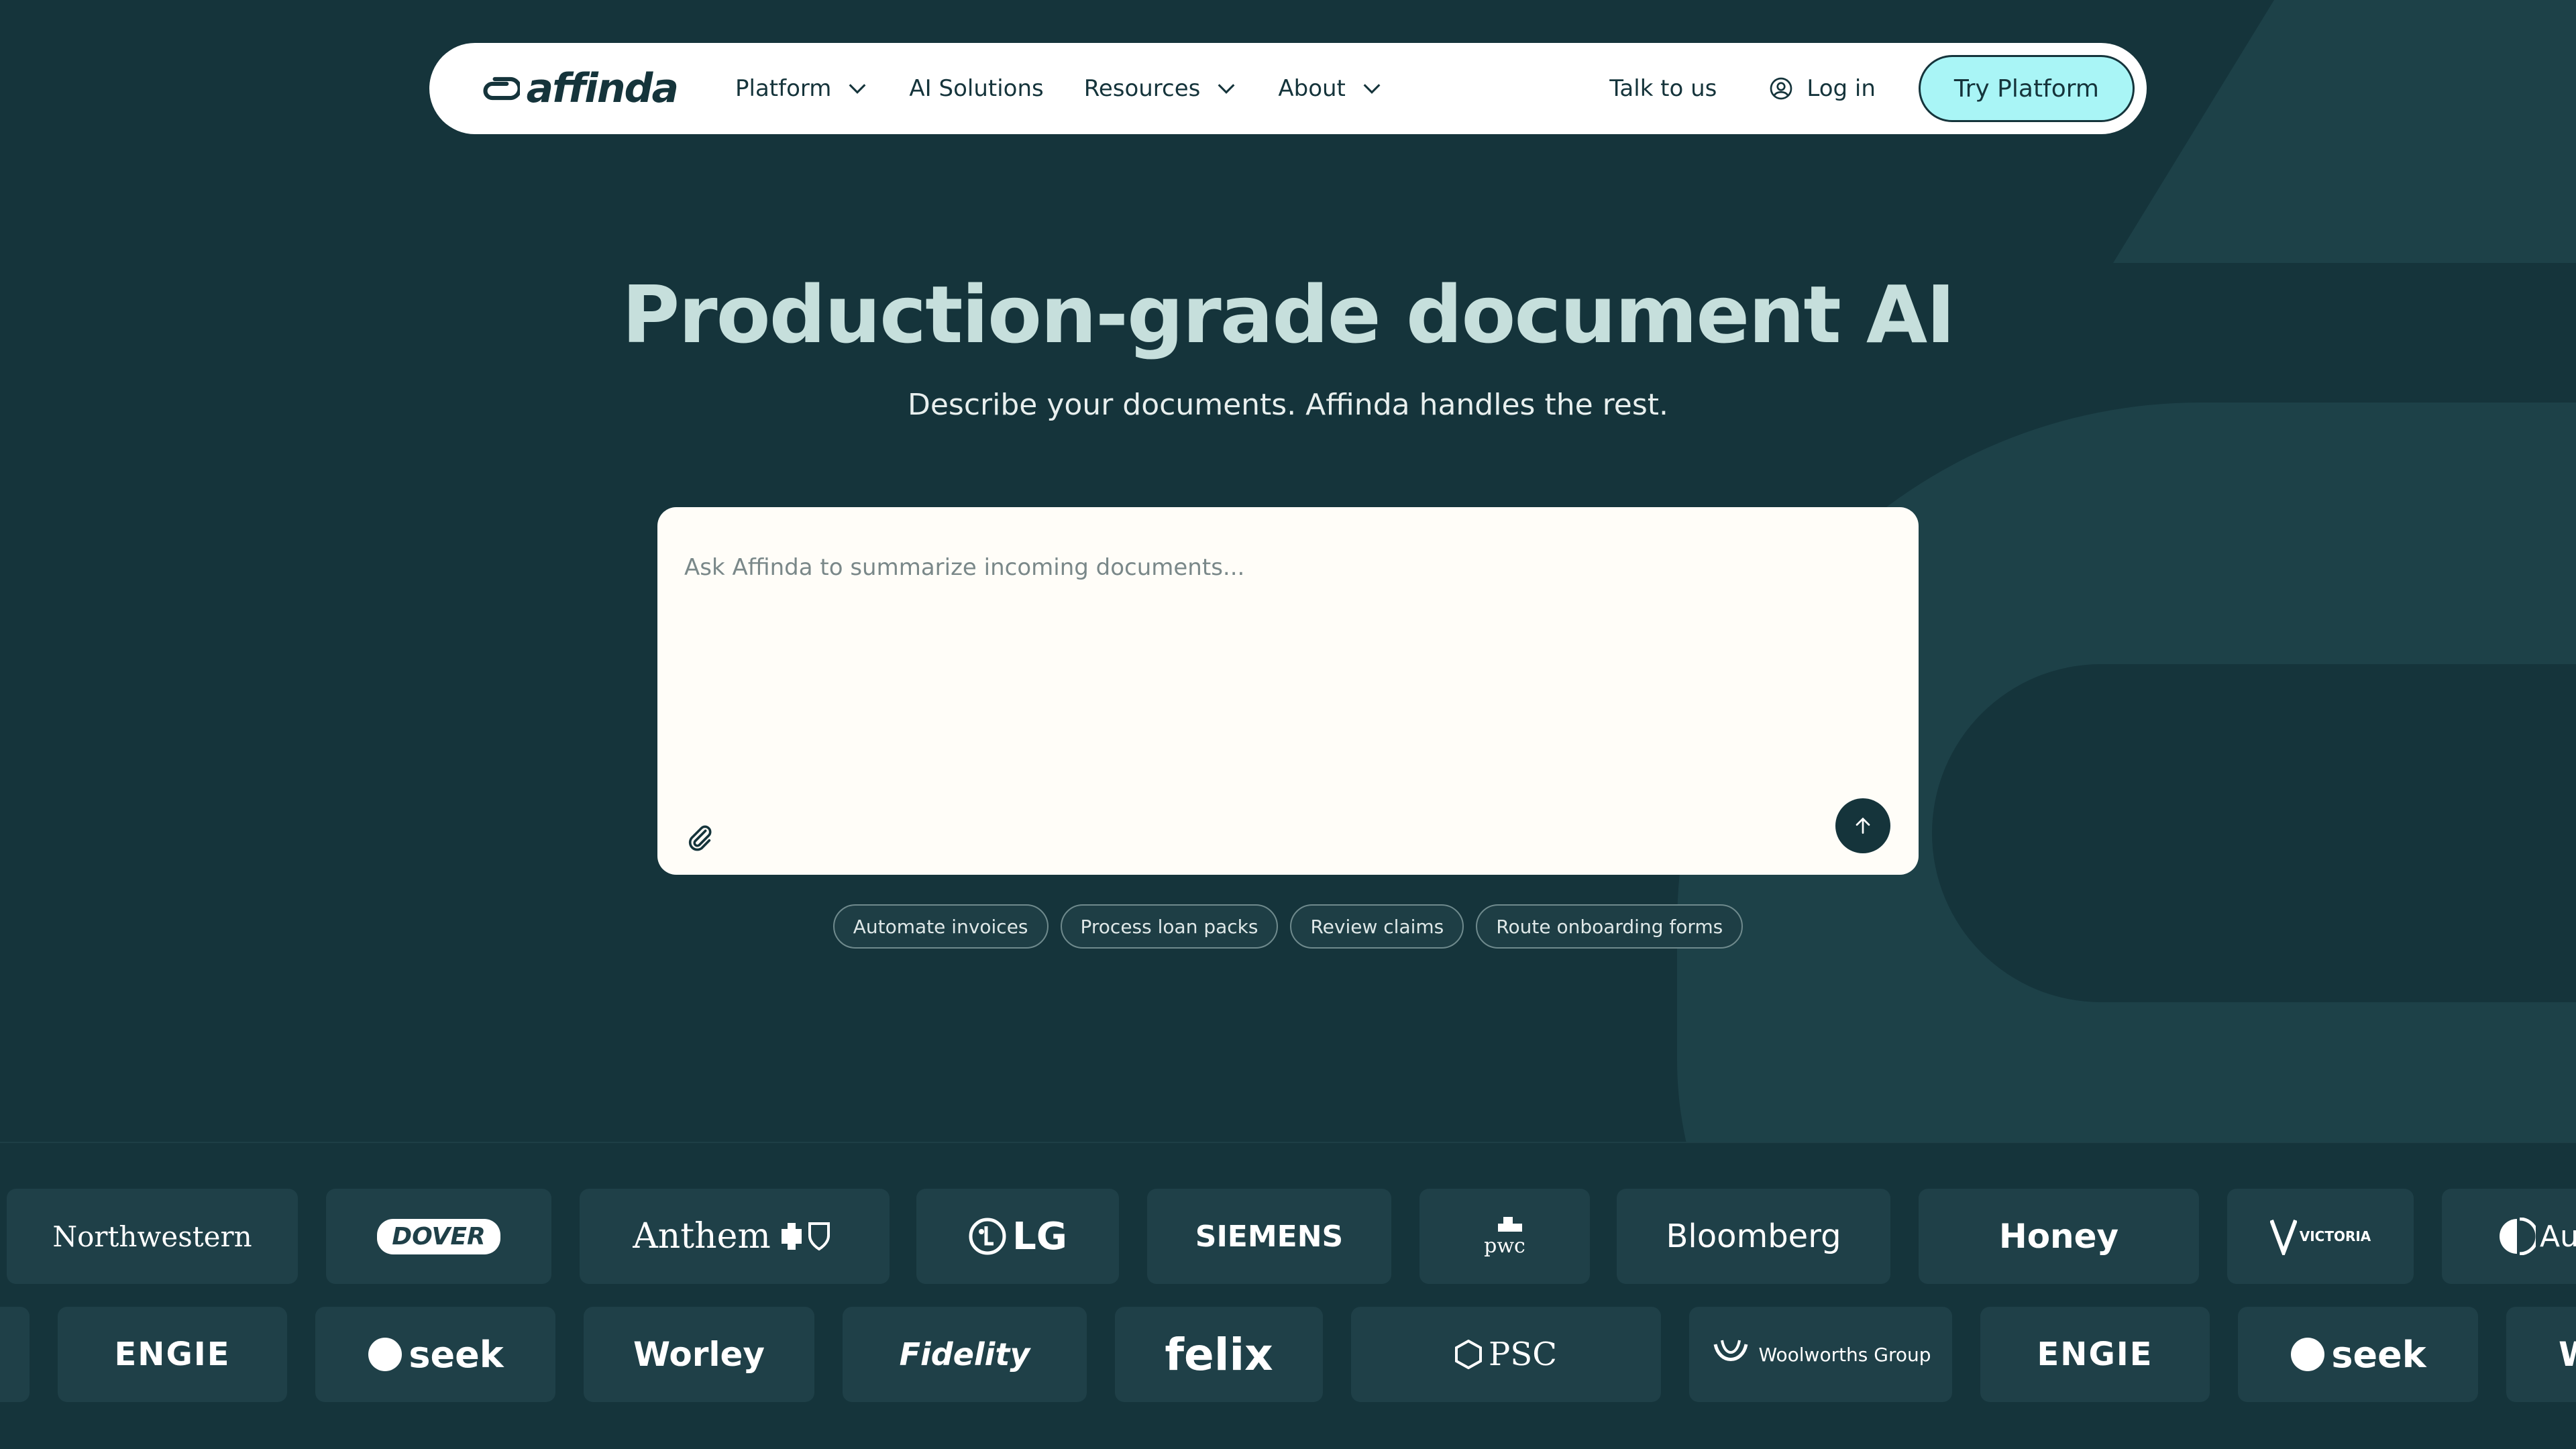  What do you see at coordinates (1469, 1354) in the screenshot?
I see `psc-cube-icon` at bounding box center [1469, 1354].